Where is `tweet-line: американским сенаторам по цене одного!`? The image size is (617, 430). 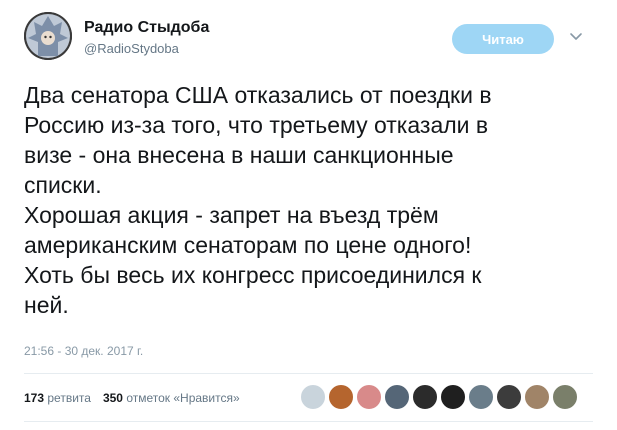
tweet-line: американским сенаторам по цене одного! is located at coordinates (248, 245).